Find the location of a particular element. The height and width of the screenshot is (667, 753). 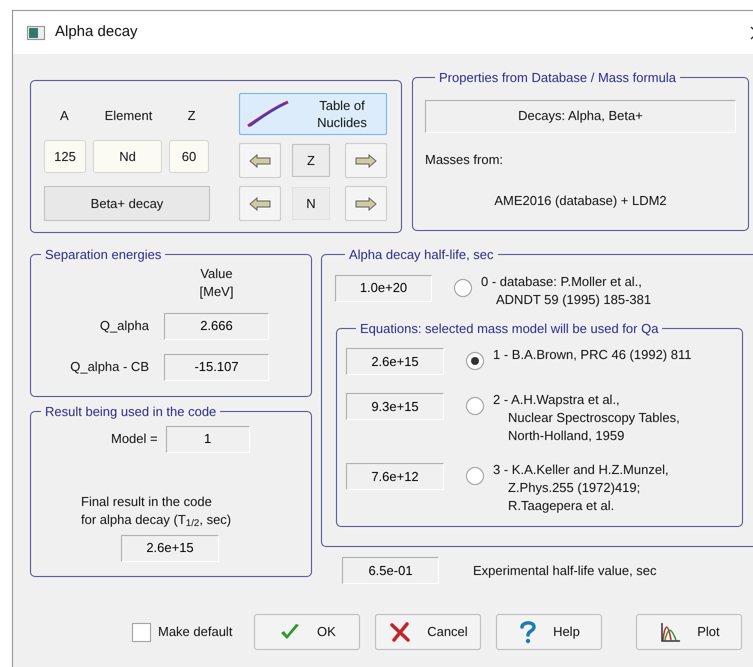

column-header: [MeV] is located at coordinates (217, 291).